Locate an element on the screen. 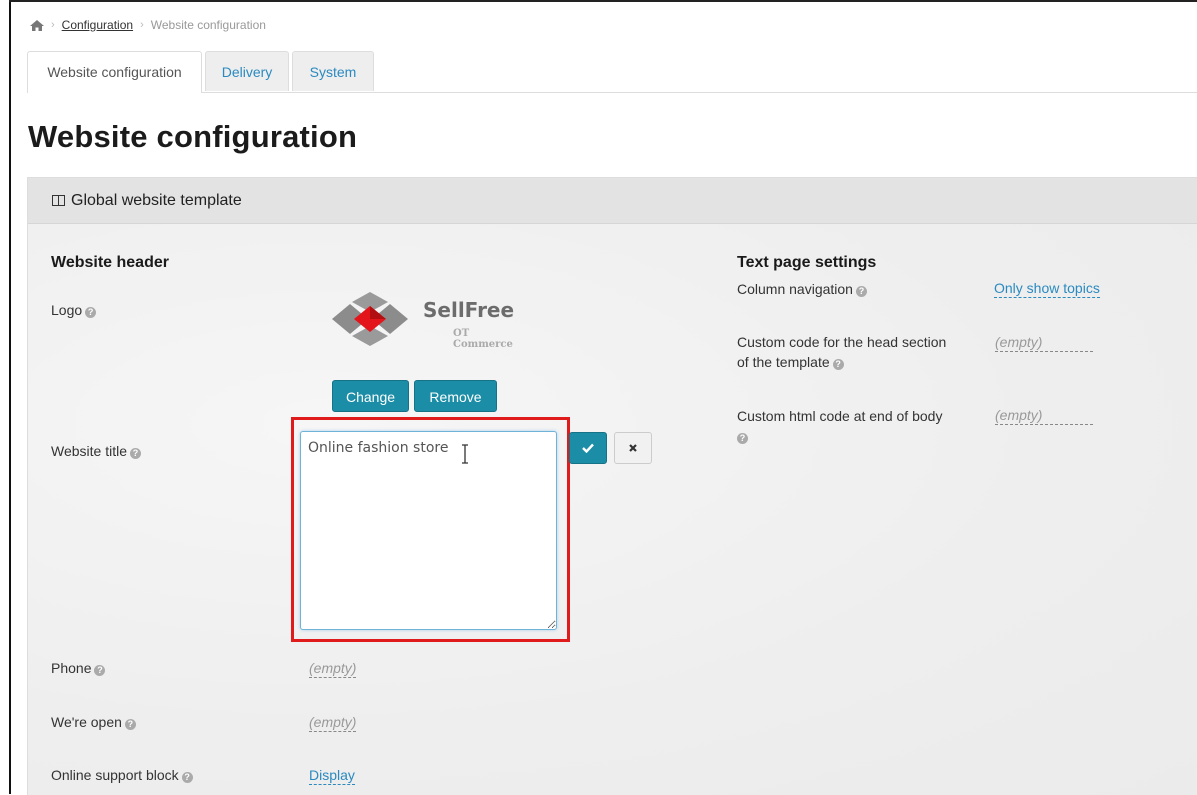 The width and height of the screenshot is (1197, 795). confirm-button is located at coordinates (588, 448).